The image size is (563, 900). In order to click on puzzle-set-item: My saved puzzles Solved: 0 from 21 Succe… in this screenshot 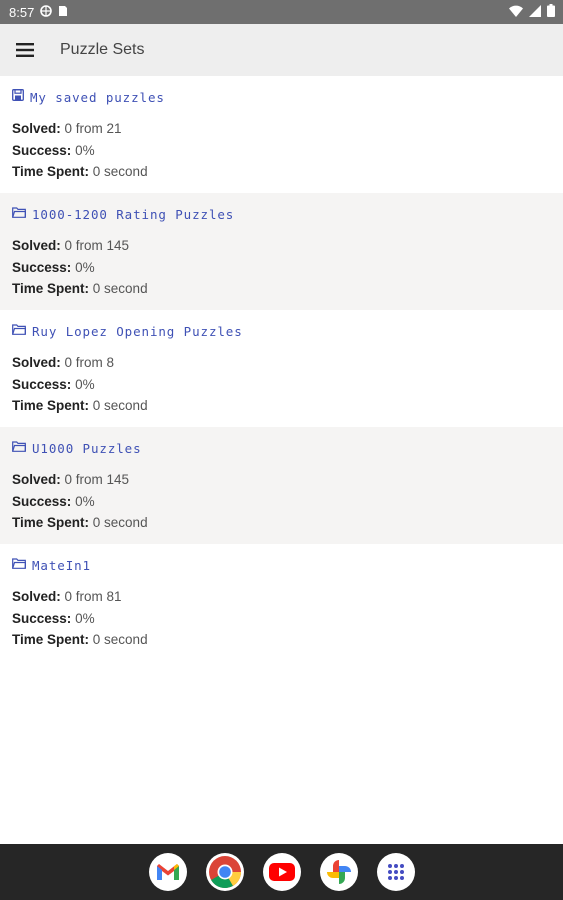, I will do `click(281, 134)`.